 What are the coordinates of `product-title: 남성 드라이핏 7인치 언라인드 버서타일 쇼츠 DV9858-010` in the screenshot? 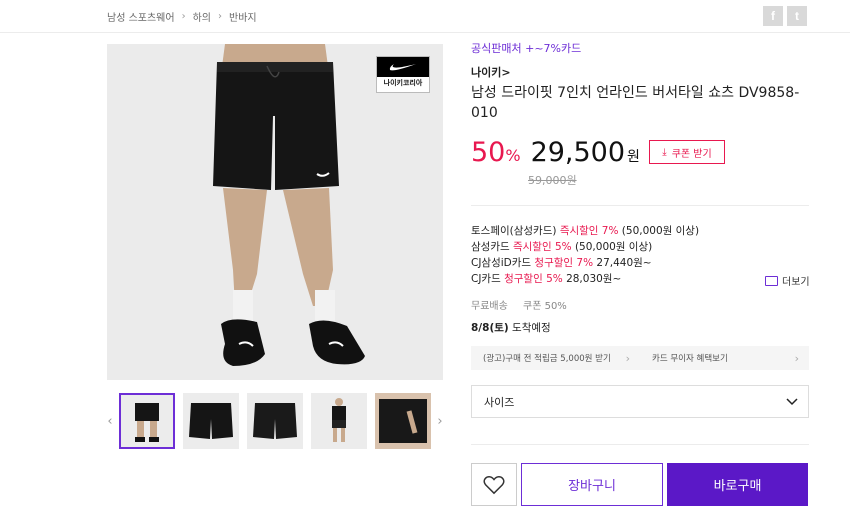 It's located at (635, 103).